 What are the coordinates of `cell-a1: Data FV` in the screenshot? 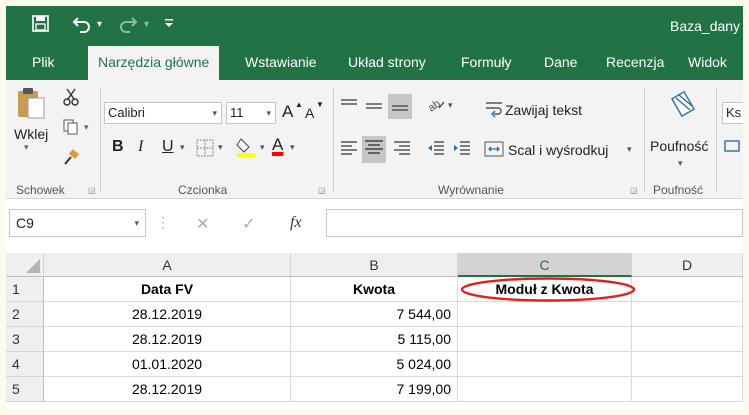 It's located at (167, 289).